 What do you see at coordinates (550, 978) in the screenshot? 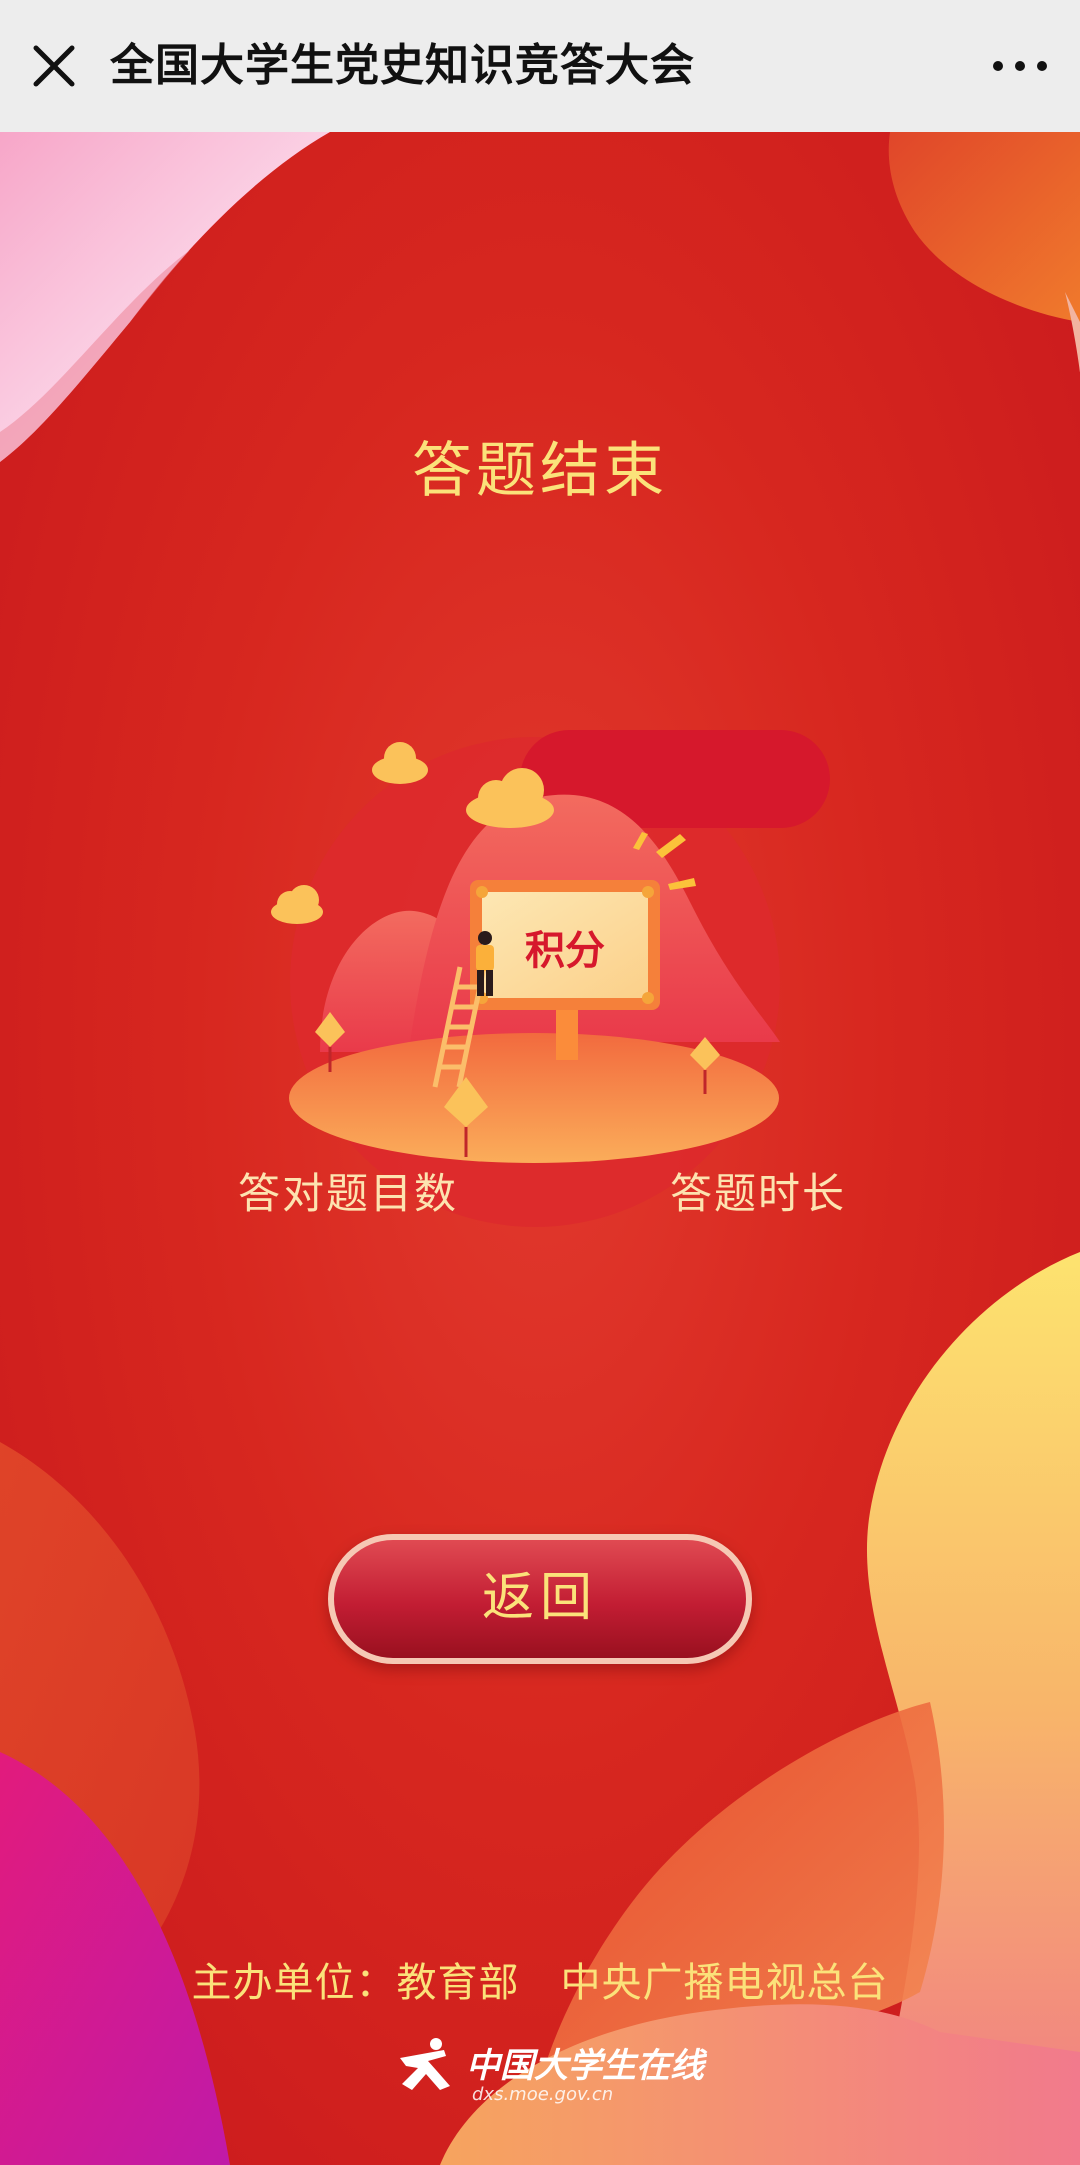
I see `score-illustration: 积分` at bounding box center [550, 978].